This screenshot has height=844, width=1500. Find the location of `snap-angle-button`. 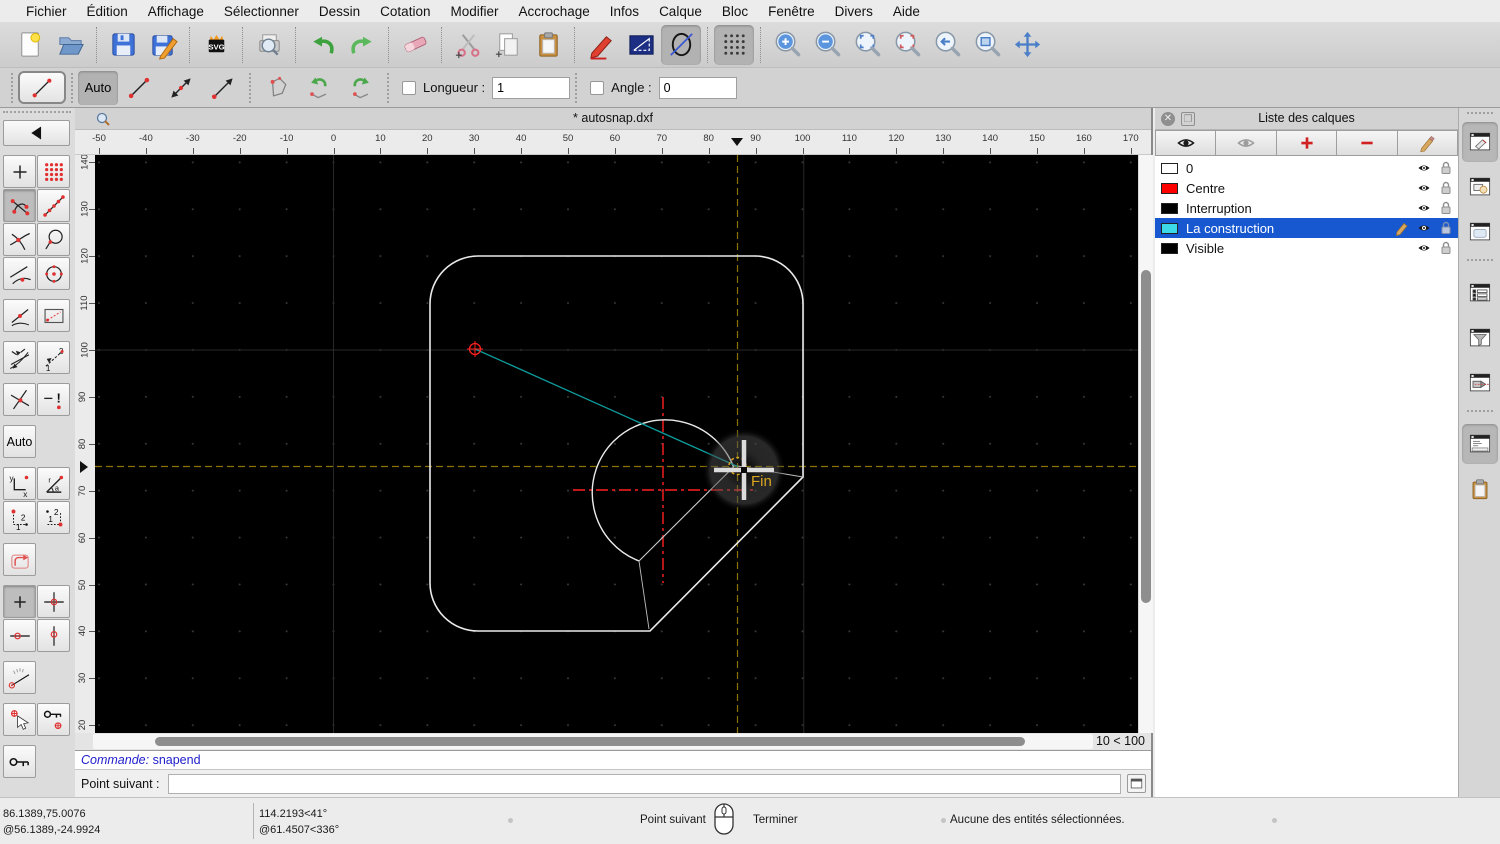

snap-angle-button is located at coordinates (19, 677).